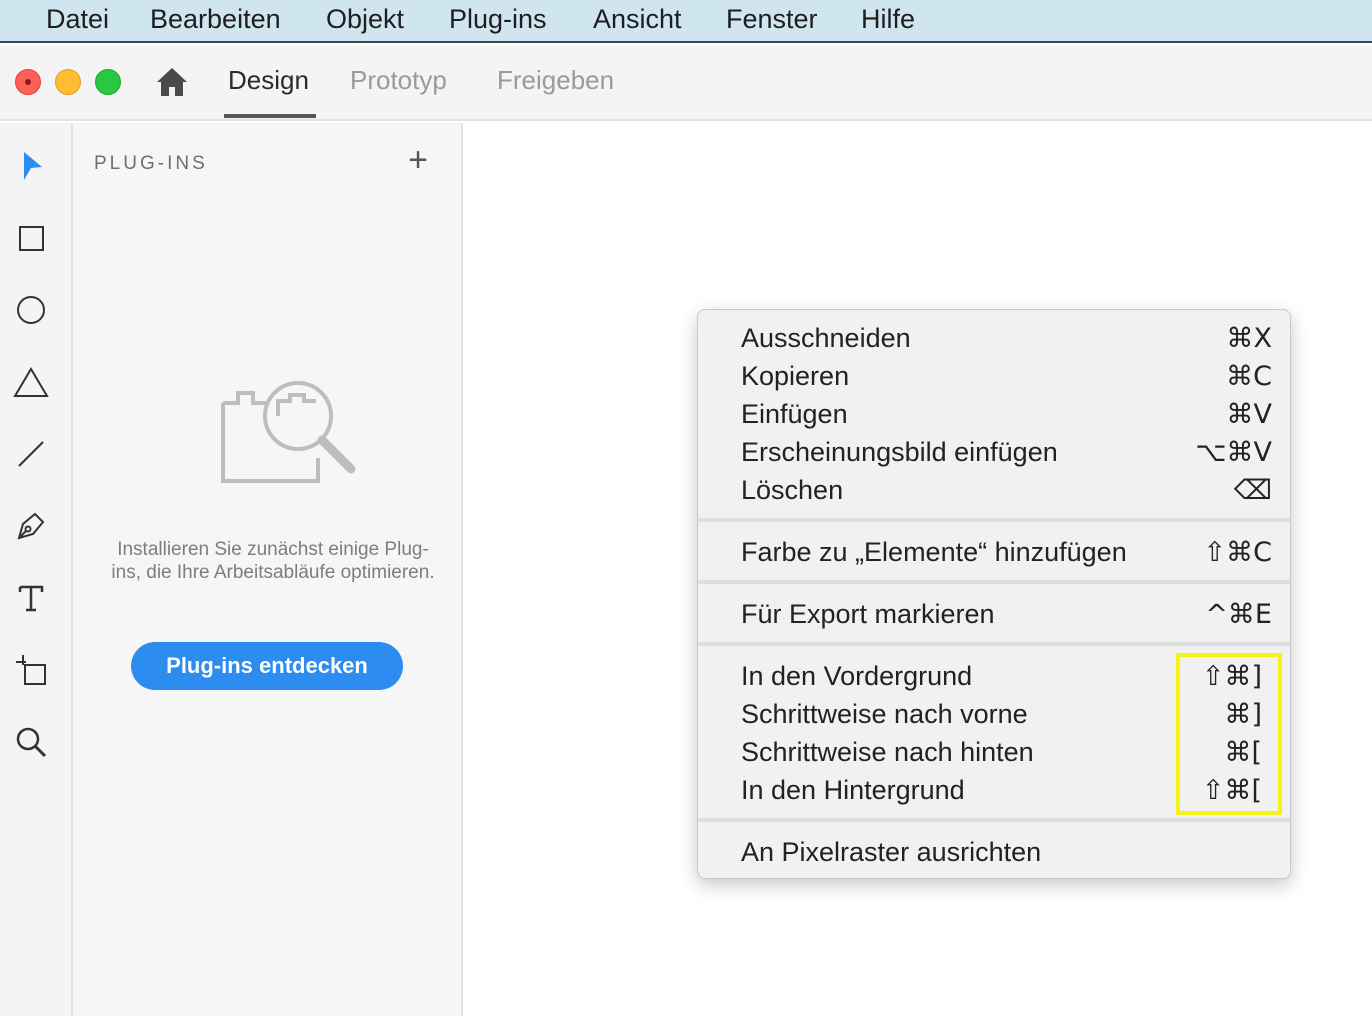 This screenshot has width=1372, height=1016. What do you see at coordinates (31, 238) in the screenshot?
I see `rectangle-icon` at bounding box center [31, 238].